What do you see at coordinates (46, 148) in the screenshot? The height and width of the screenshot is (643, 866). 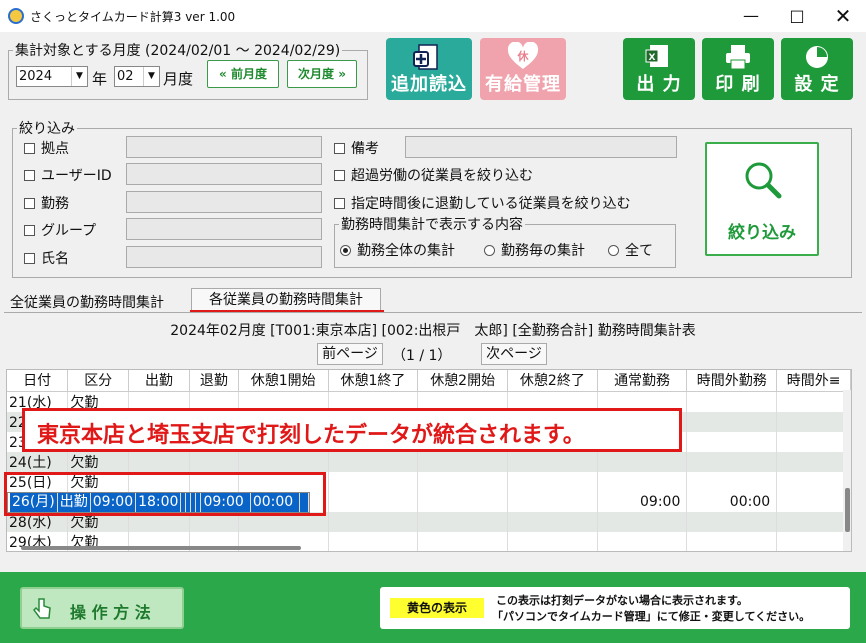 I see `base-checkbox: 拠点` at bounding box center [46, 148].